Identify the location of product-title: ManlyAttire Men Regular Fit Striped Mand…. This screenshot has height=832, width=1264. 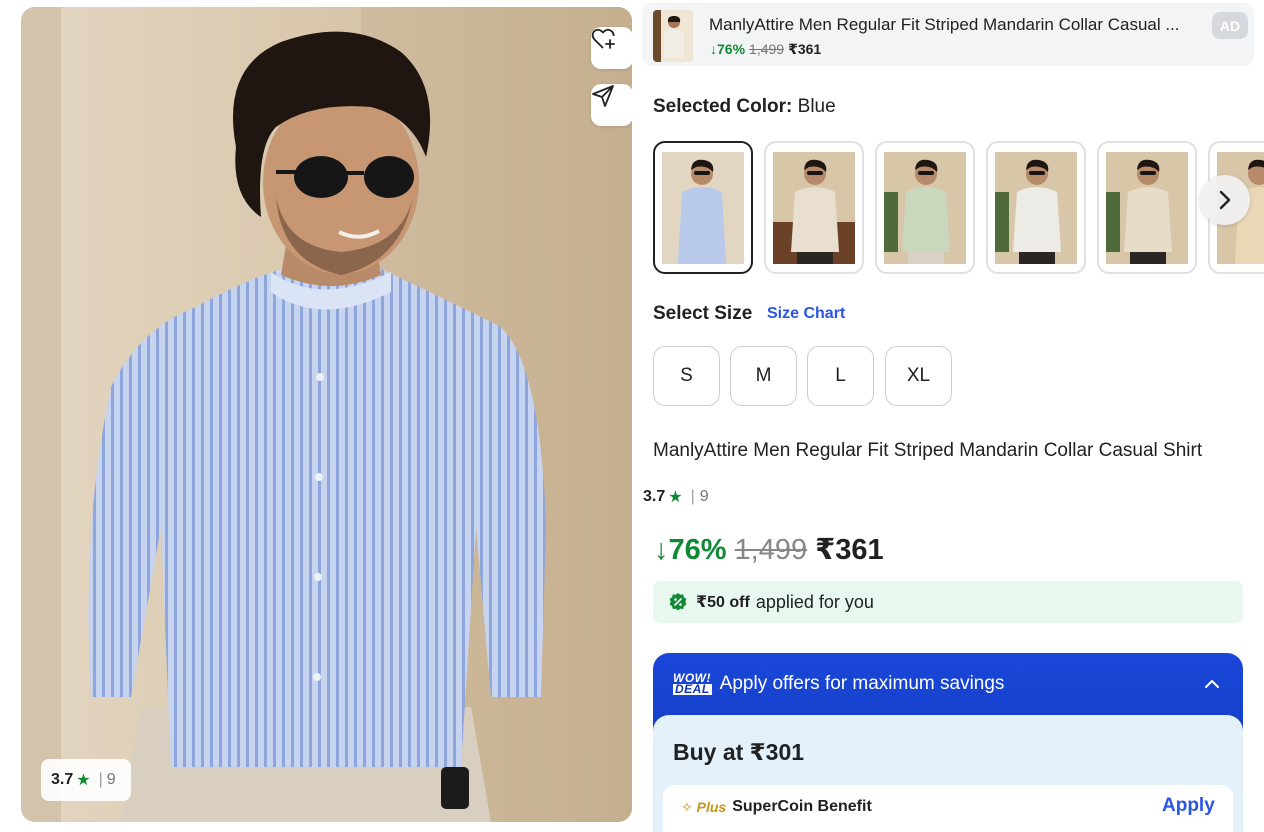
(928, 450).